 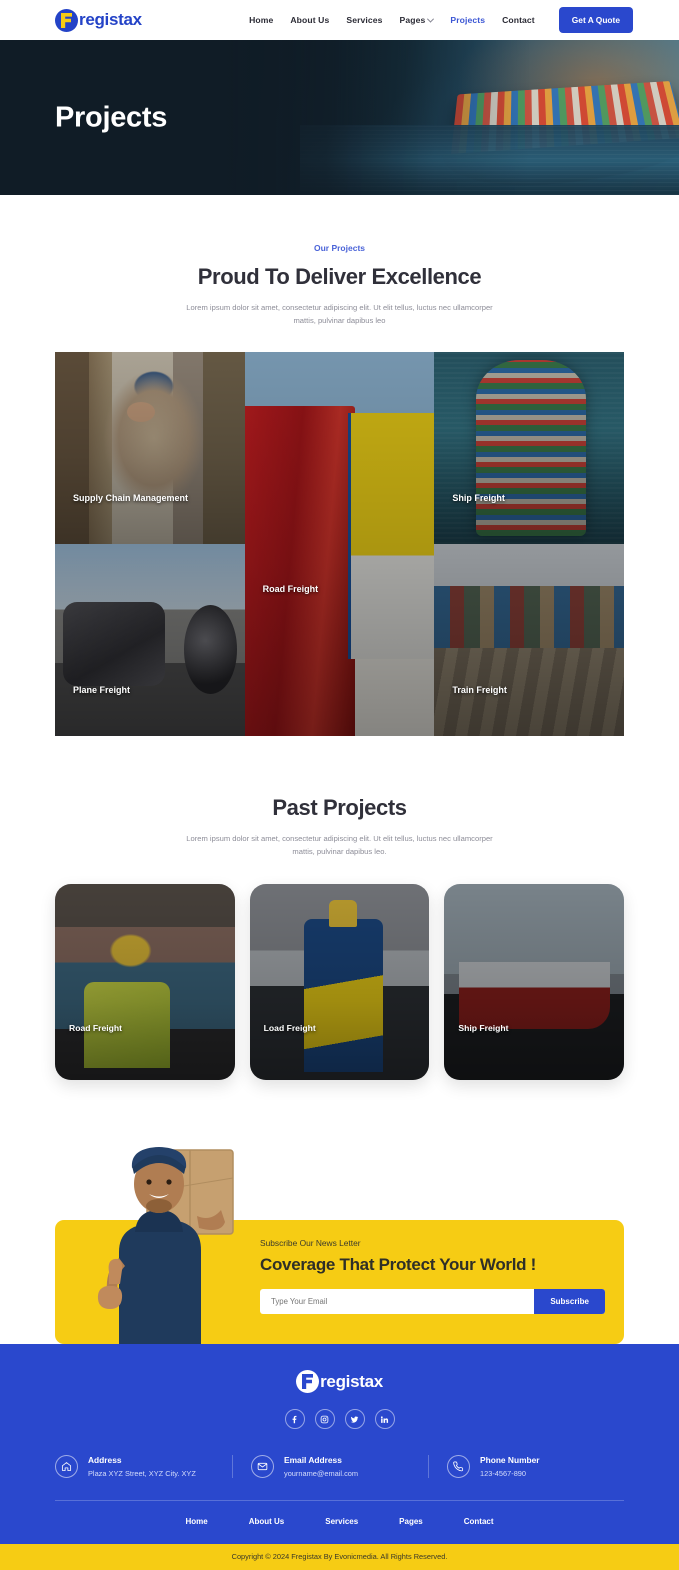 I want to click on past-project-card-road-freight: Road Freight, so click(x=145, y=982).